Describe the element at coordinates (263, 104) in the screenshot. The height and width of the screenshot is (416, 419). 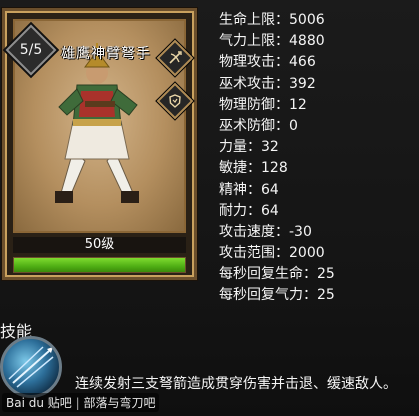
I see `stat-row: 物理防御：12` at that location.